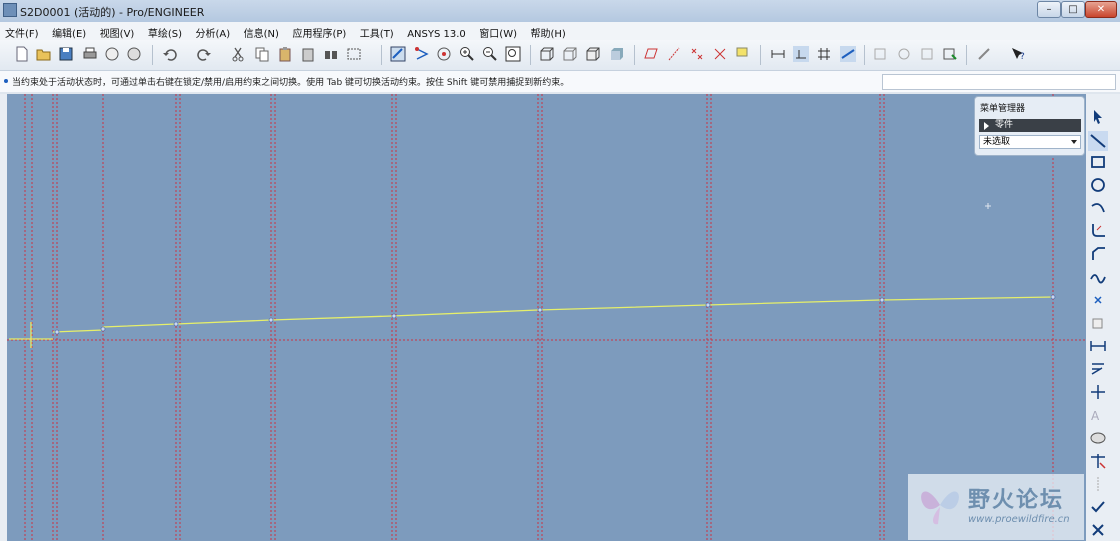  What do you see at coordinates (467, 54) in the screenshot?
I see `zoom-in-icon` at bounding box center [467, 54].